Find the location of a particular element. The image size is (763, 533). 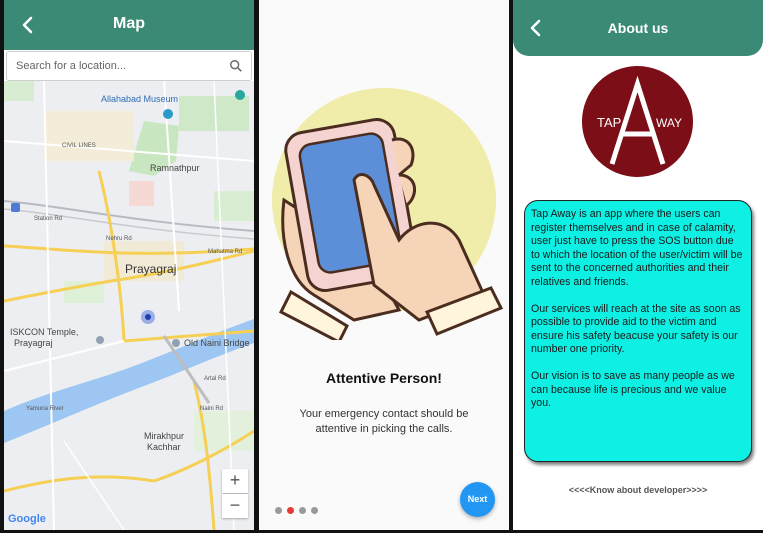

road-label: Nehru Rd is located at coordinates (119, 239).